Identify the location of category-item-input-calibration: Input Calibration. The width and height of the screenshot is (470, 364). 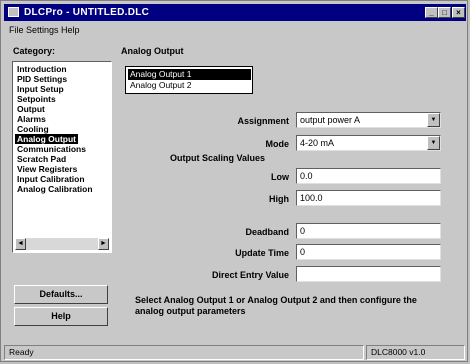
(51, 179).